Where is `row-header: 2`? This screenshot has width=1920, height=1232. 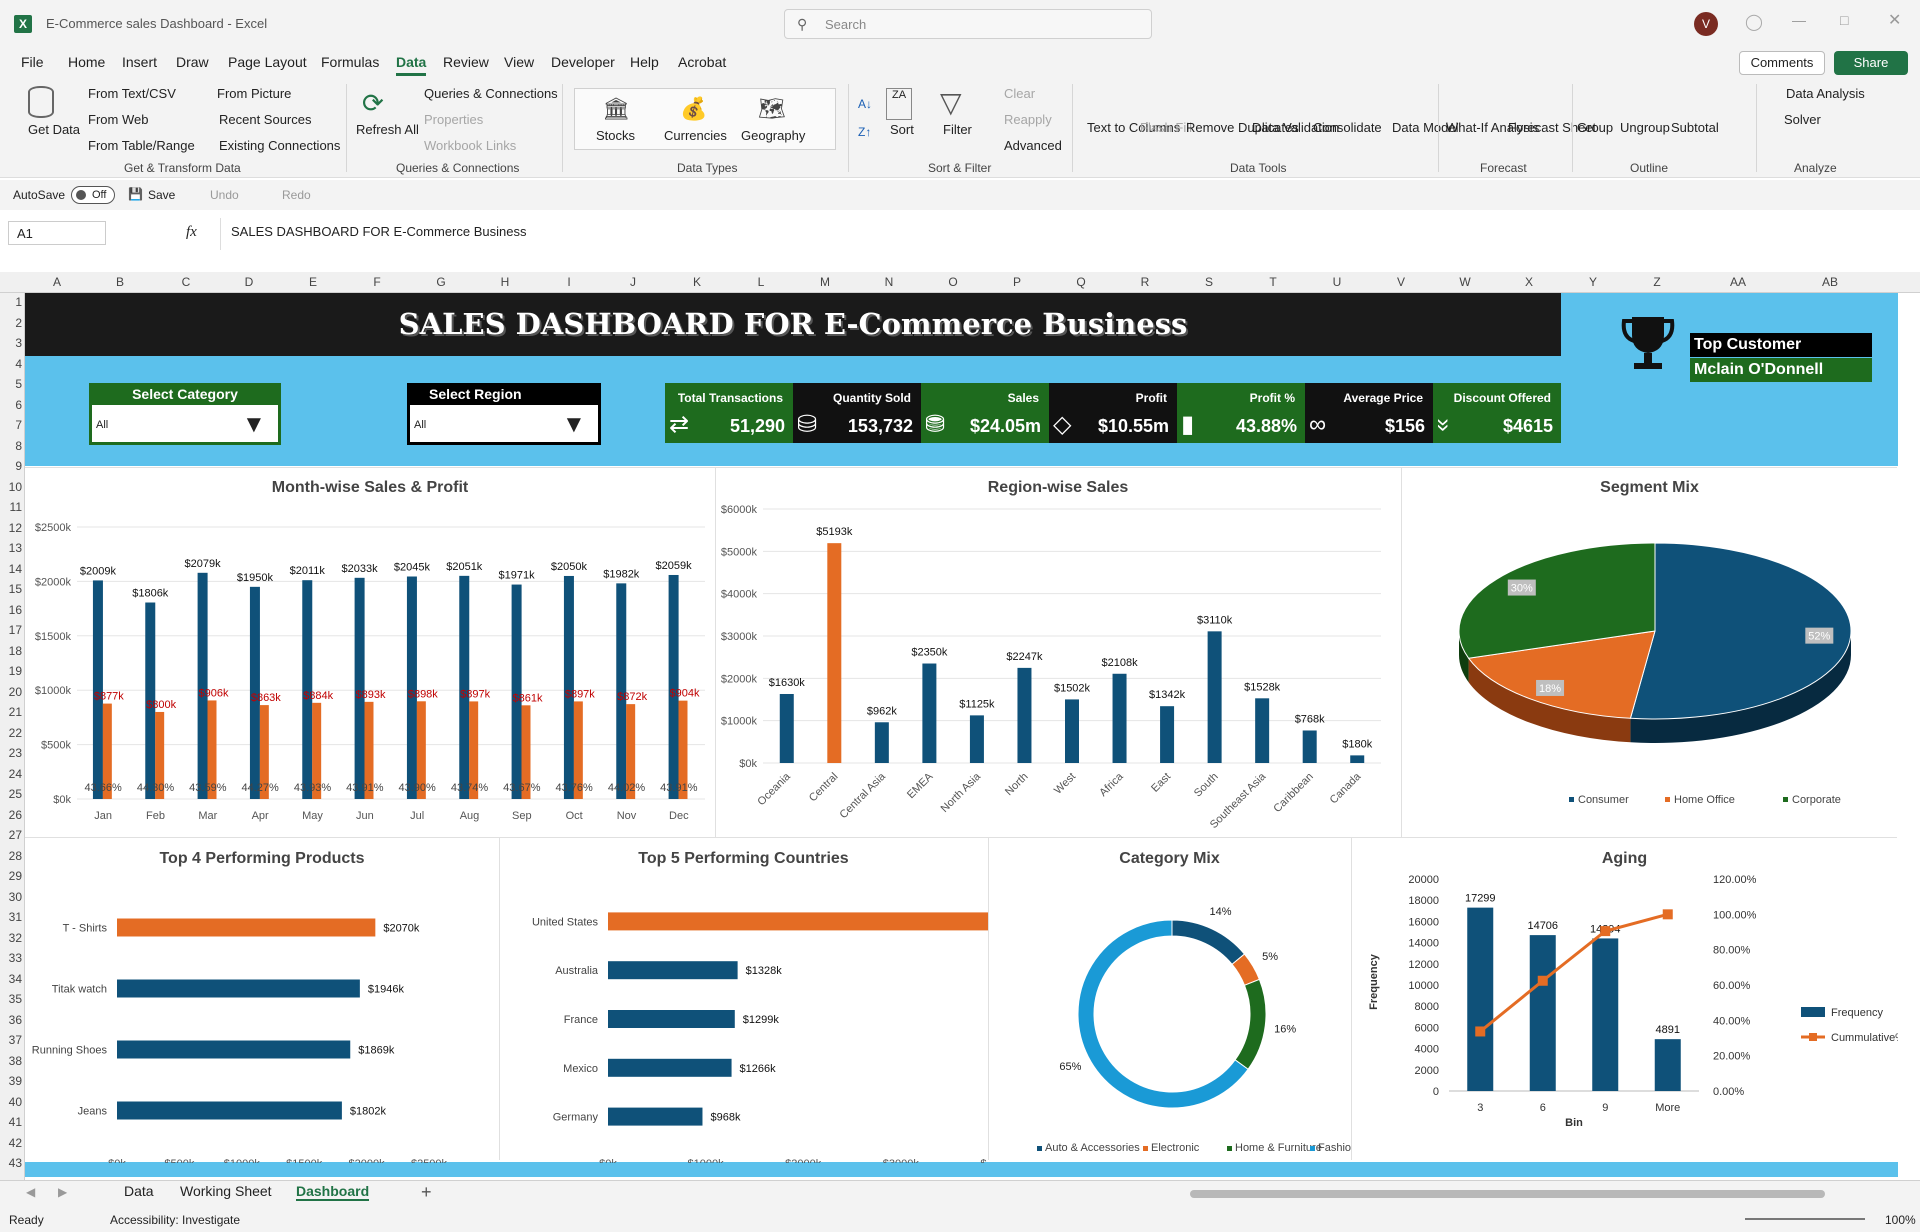 row-header: 2 is located at coordinates (11, 323).